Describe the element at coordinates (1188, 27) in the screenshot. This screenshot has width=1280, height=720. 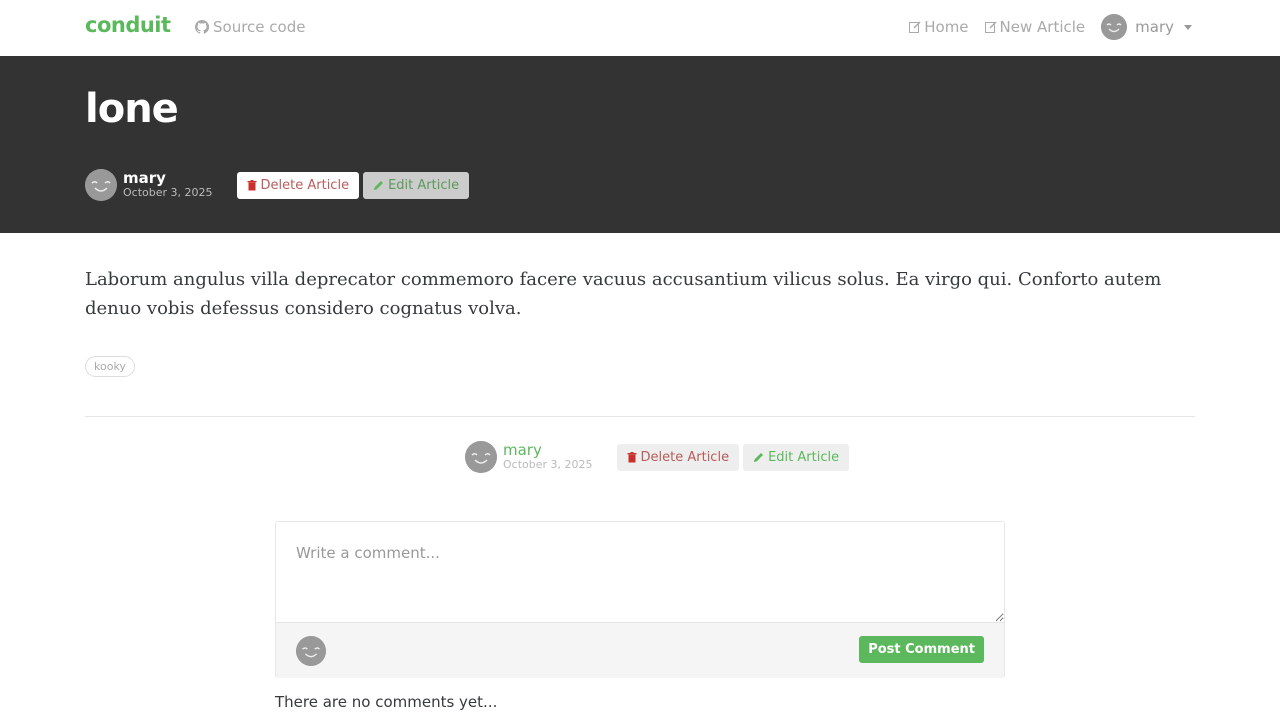
I see `chevron-down-icon` at that location.